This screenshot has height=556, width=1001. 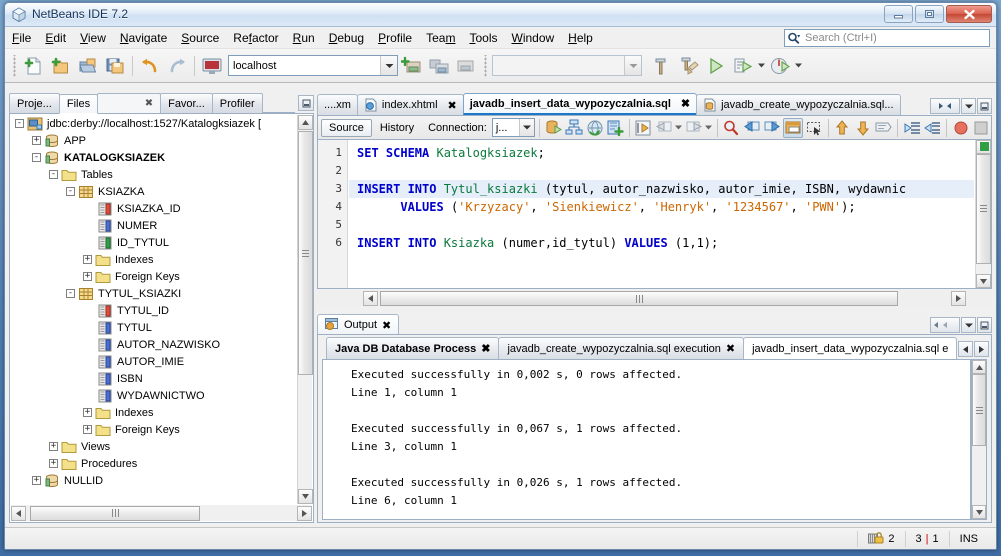 I want to click on output-window-tab: Output ✖, so click(x=358, y=324).